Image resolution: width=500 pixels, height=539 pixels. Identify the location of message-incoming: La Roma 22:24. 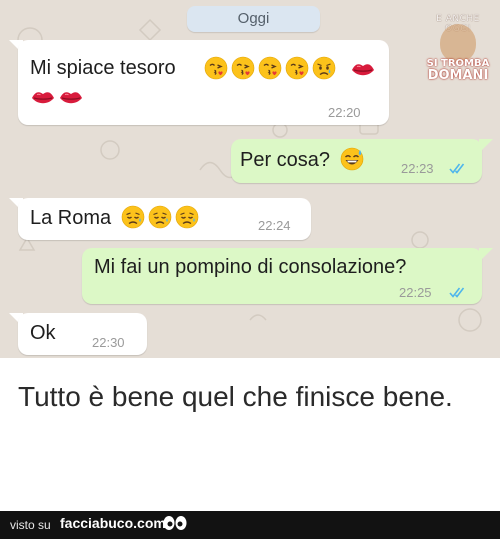
(164, 219).